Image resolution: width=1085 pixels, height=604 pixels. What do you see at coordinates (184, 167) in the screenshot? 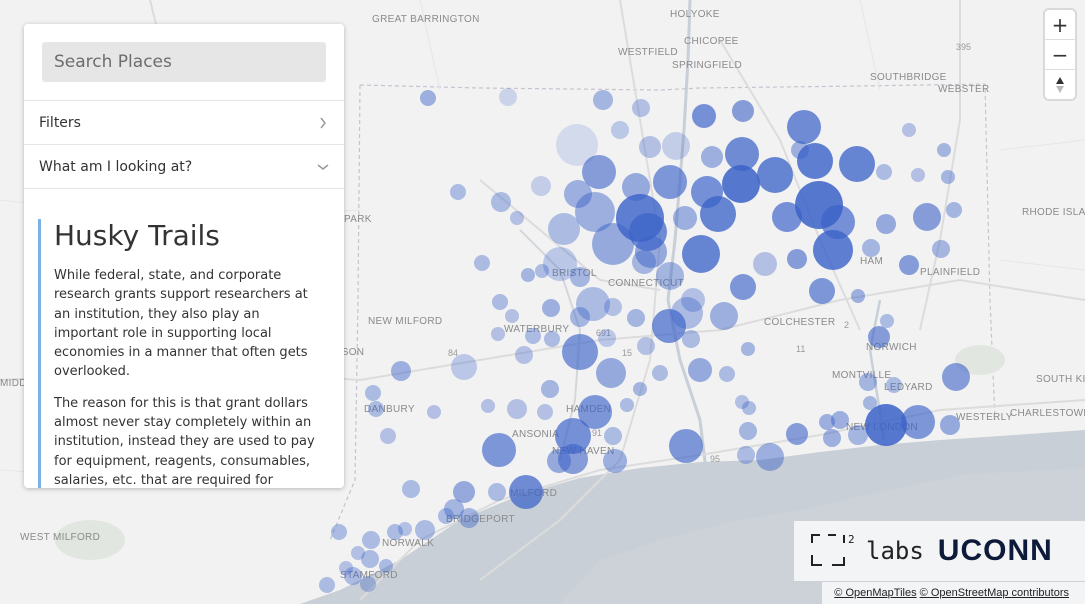
I see `what-am-i-looking-at-accordion: What am I looking at?` at bounding box center [184, 167].